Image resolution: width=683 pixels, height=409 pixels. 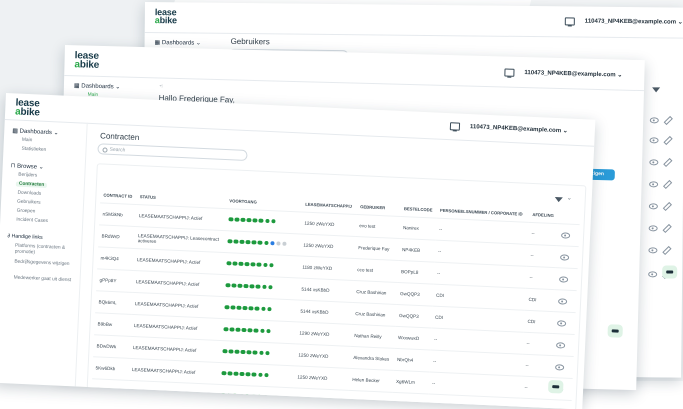 What do you see at coordinates (376, 270) in the screenshot?
I see `cell-user: cco test` at bounding box center [376, 270].